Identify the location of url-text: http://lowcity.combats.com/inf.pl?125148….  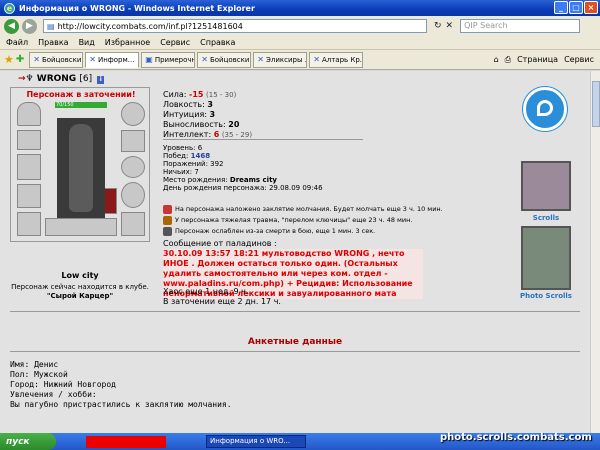
(150, 26).